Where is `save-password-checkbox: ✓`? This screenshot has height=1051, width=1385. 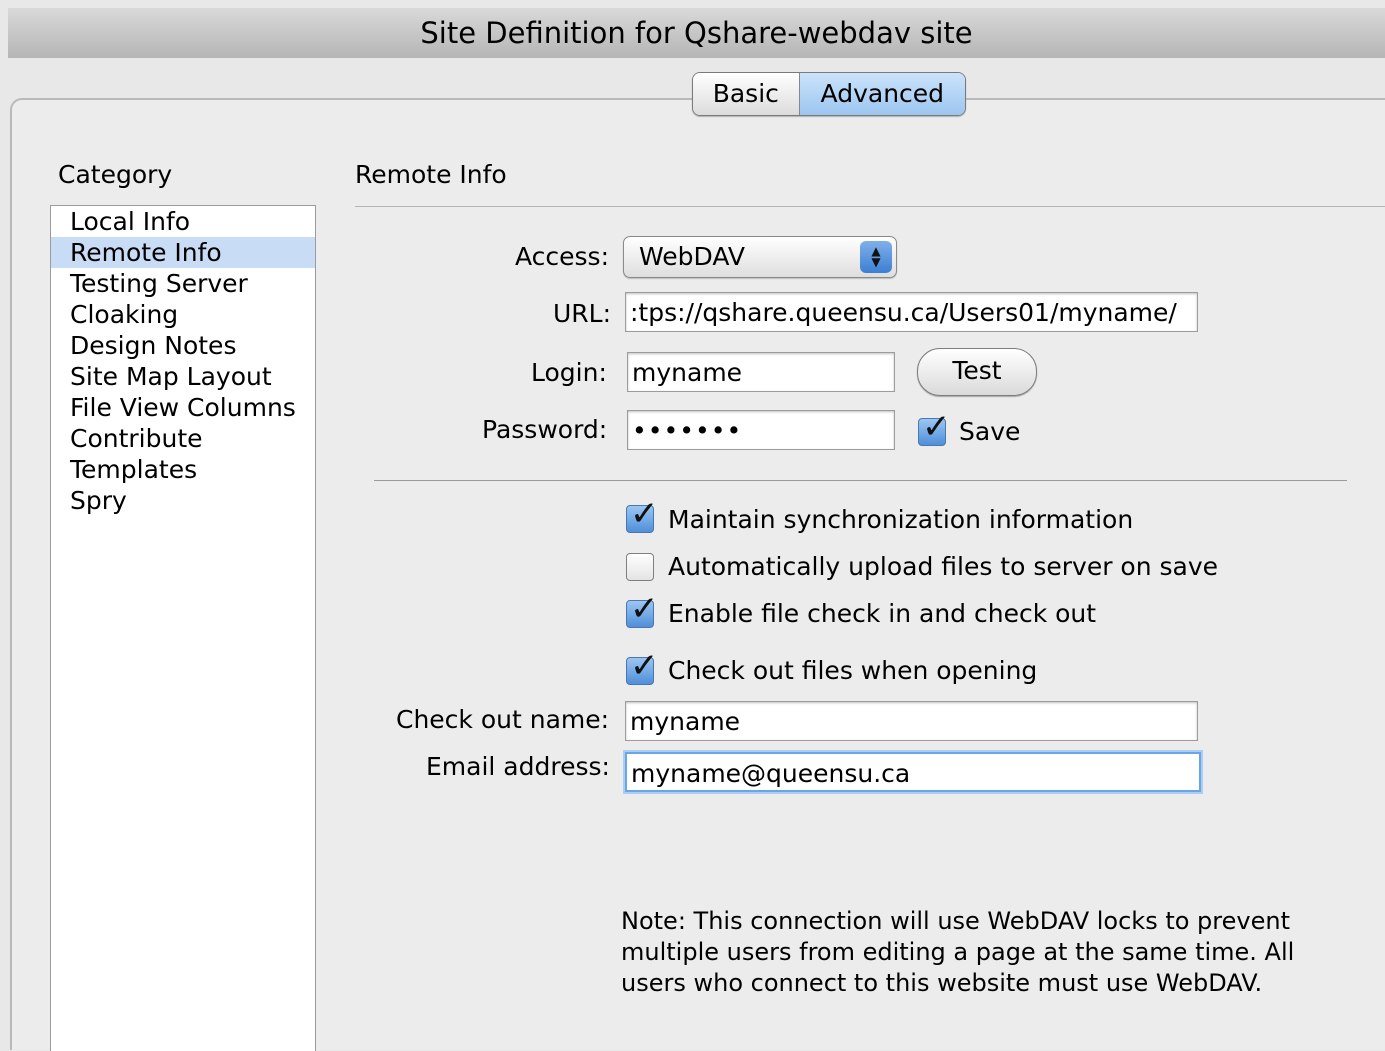 save-password-checkbox: ✓ is located at coordinates (934, 427).